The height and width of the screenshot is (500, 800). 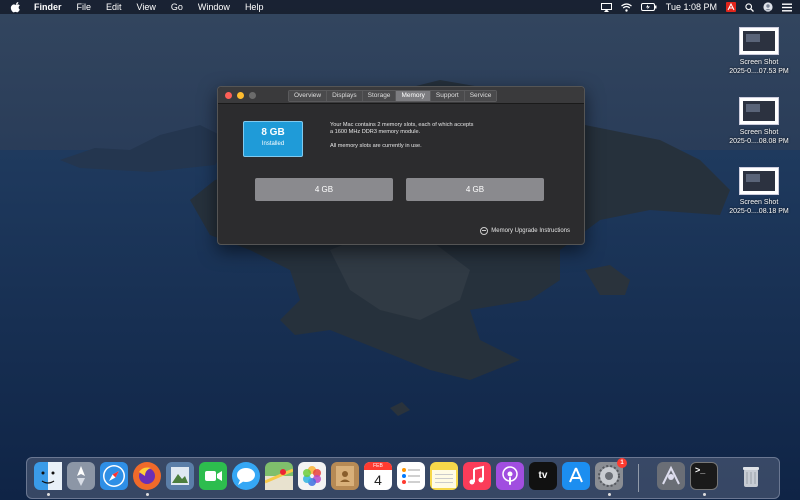 What do you see at coordinates (691, 7) in the screenshot?
I see `menu-clock: Tue 1:08 PM` at bounding box center [691, 7].